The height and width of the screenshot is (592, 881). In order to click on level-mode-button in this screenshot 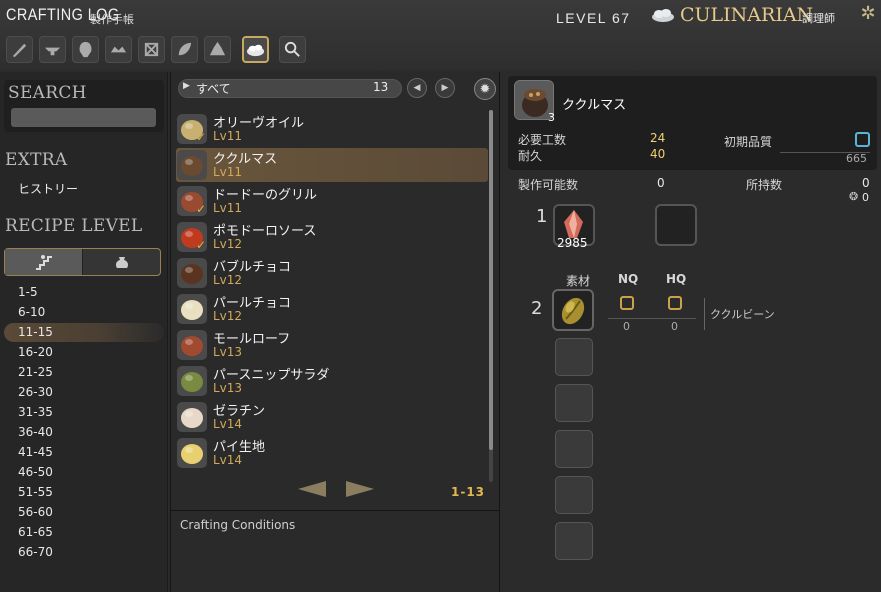, I will do `click(44, 262)`.